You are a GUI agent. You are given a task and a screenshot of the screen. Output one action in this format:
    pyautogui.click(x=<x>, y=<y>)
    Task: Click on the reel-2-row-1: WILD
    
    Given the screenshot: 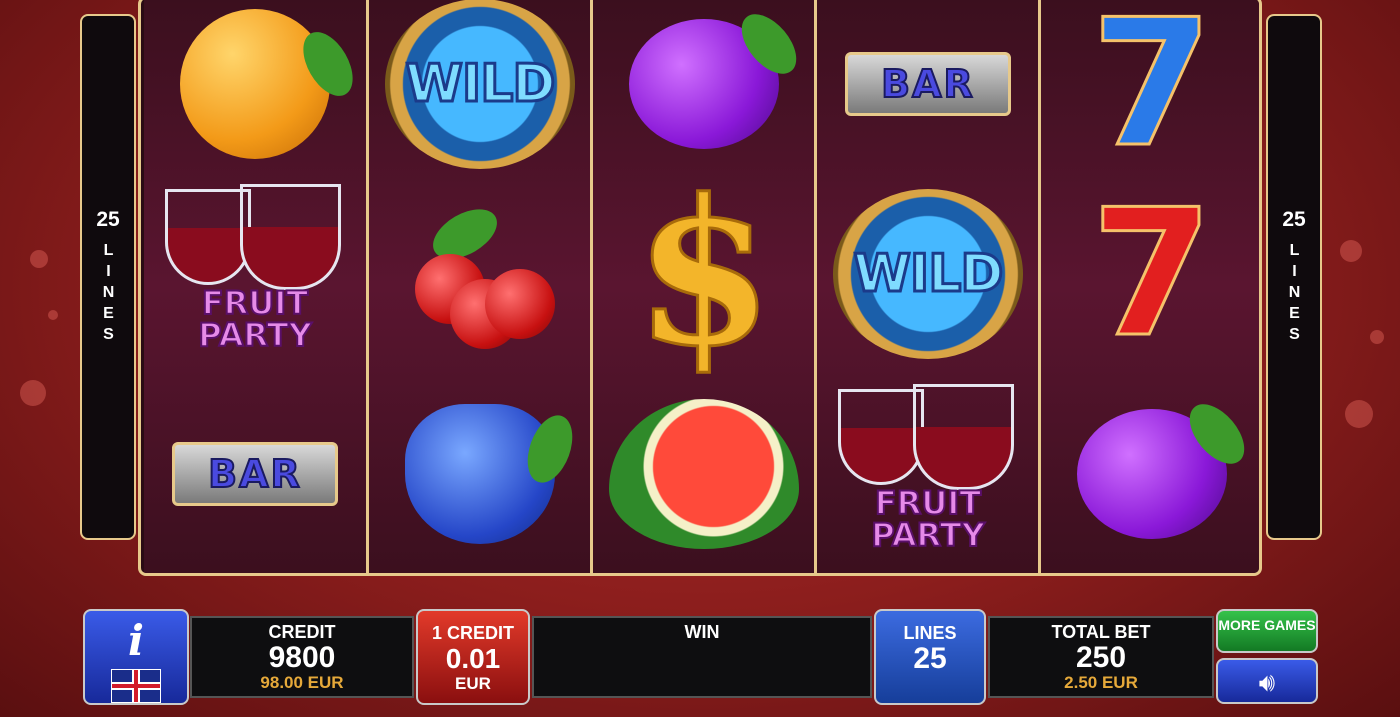 What is the action you would take?
    pyautogui.click(x=480, y=89)
    